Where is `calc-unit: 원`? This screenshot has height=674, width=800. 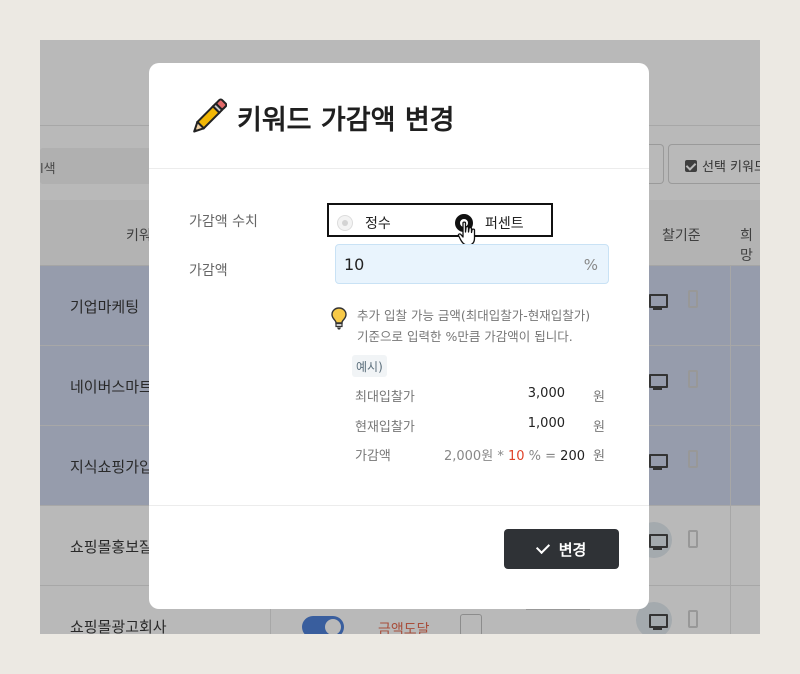 calc-unit: 원 is located at coordinates (599, 456).